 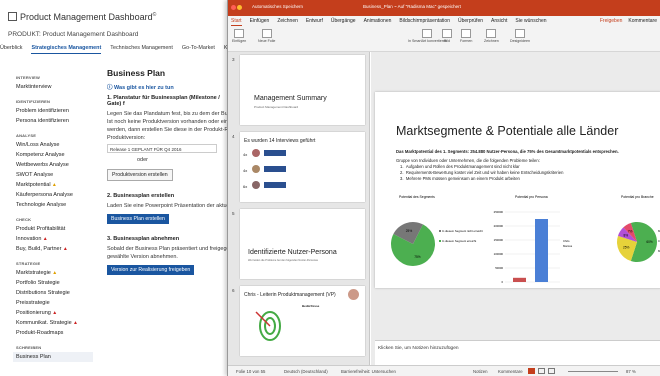 I want to click on create-business-plan-button: Business Plan erstellen, so click(x=138, y=219).